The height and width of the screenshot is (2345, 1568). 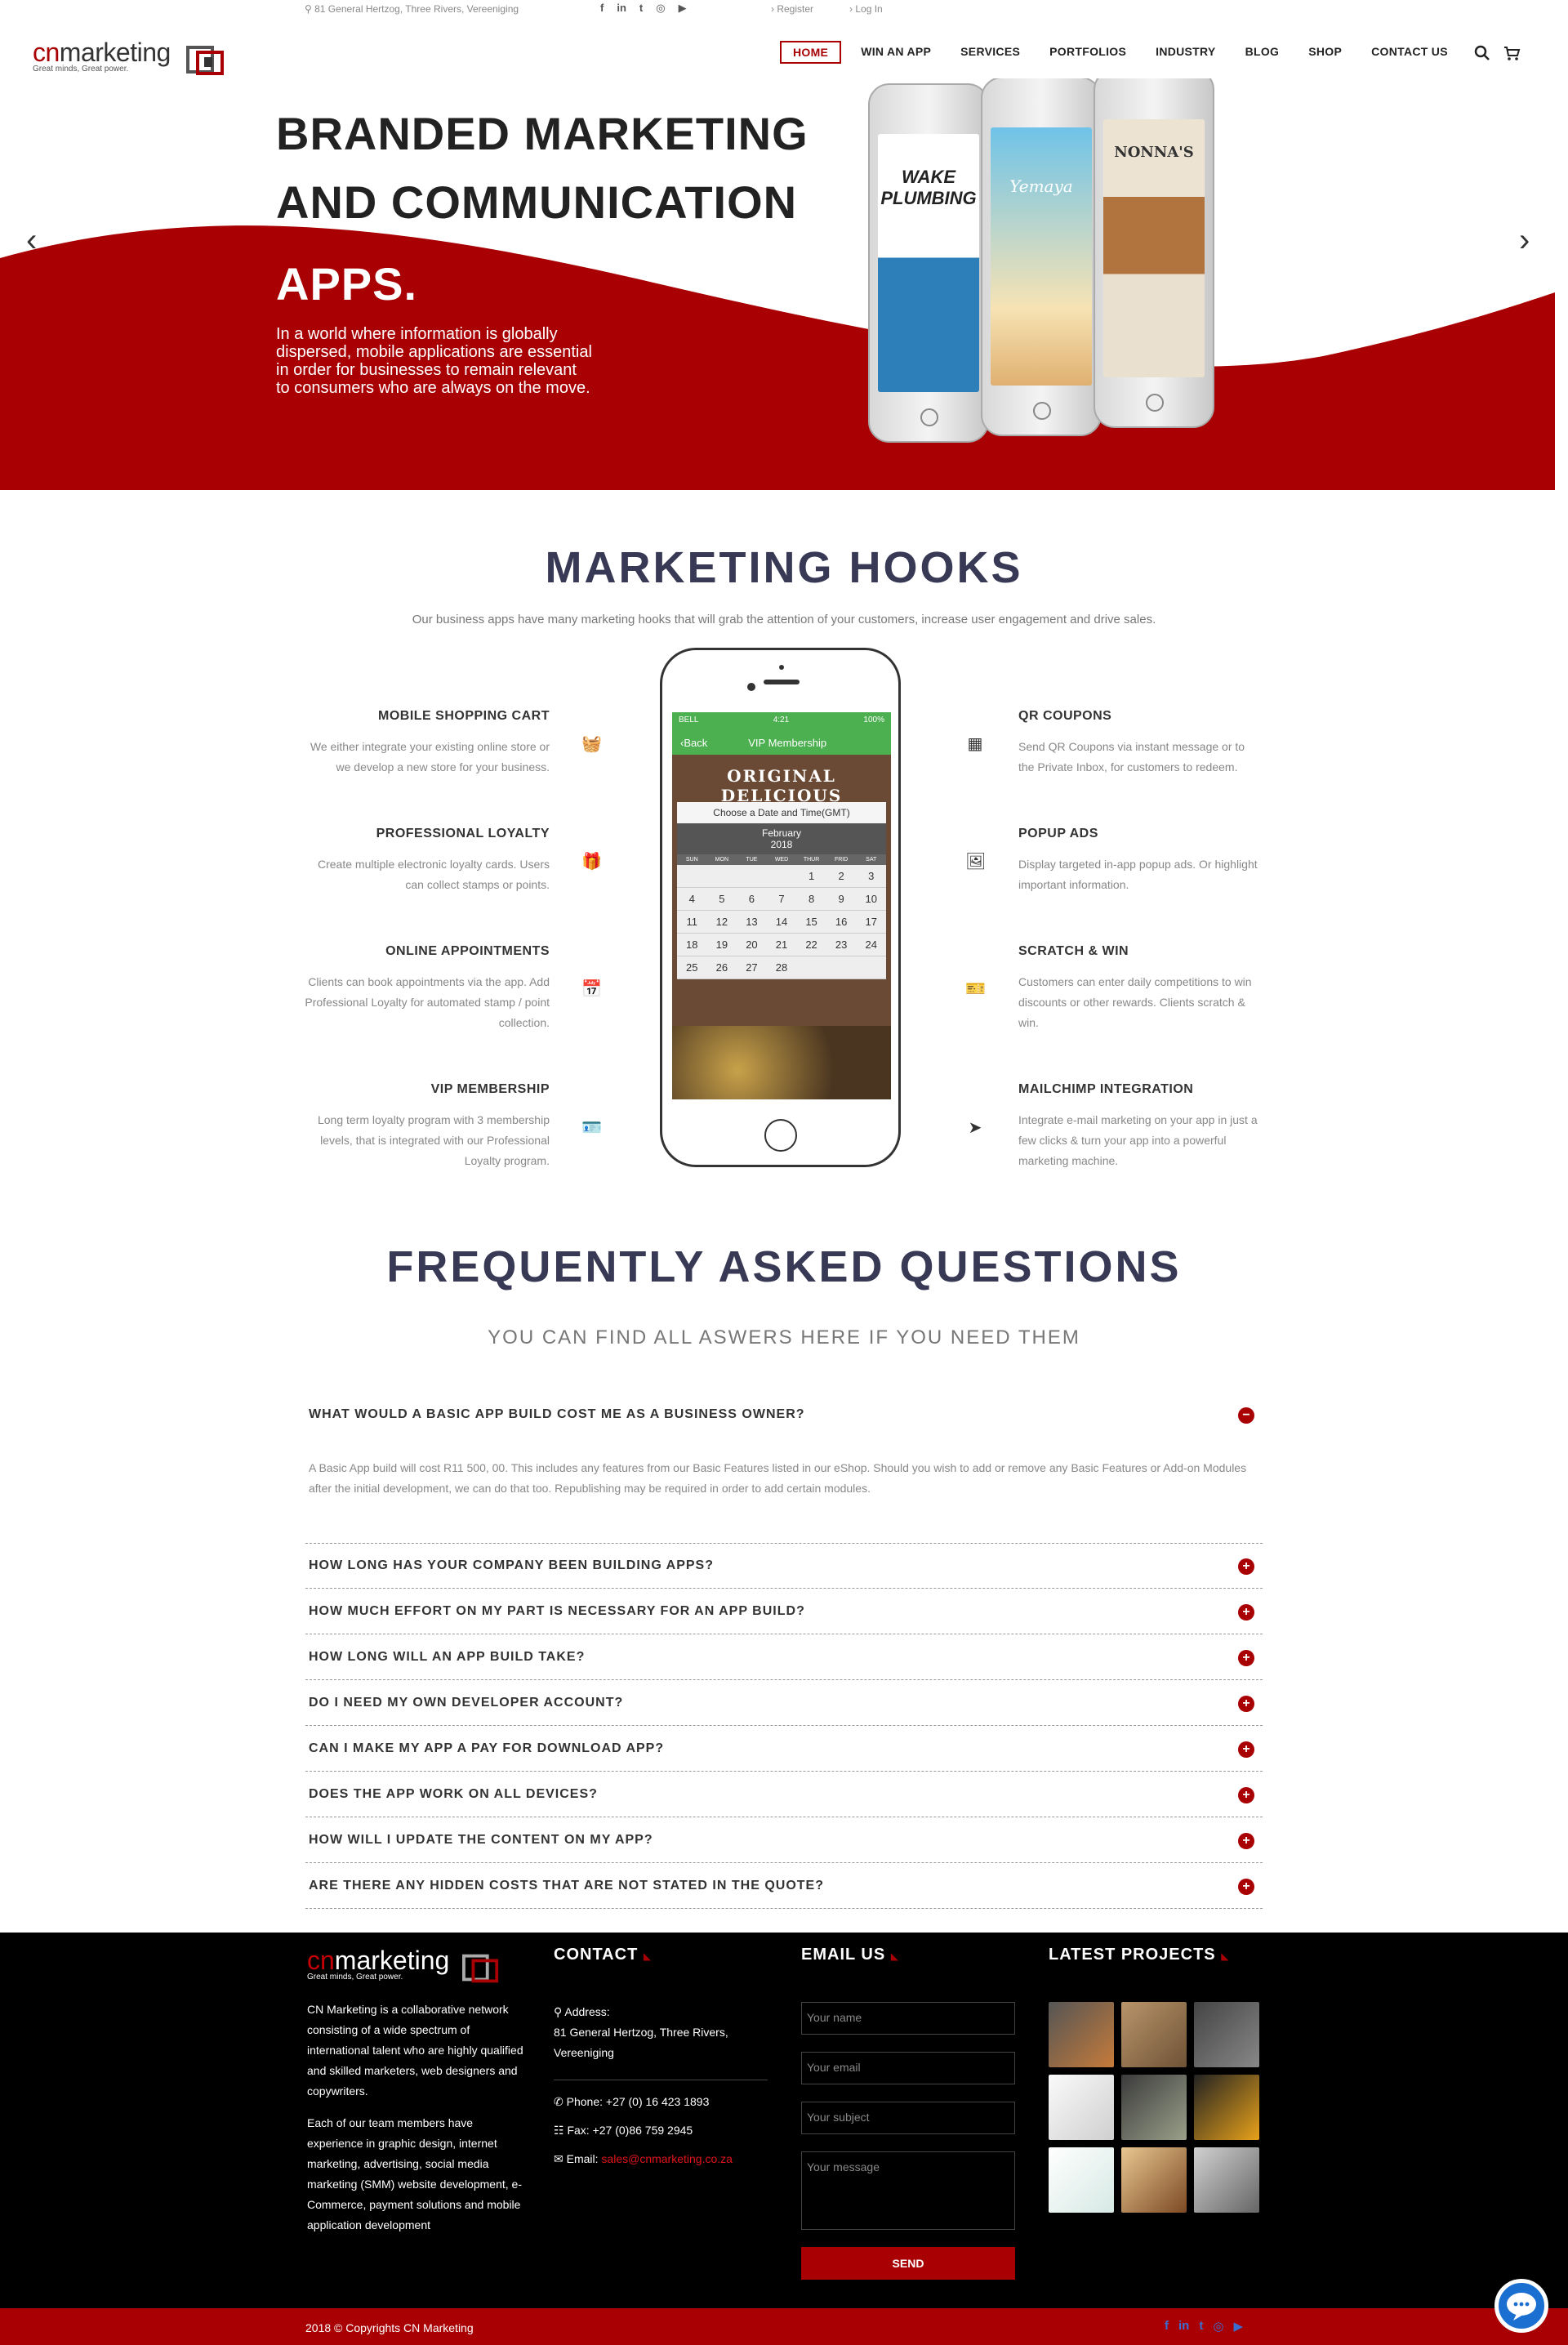 What do you see at coordinates (871, 876) in the screenshot?
I see `calendar-day: 3` at bounding box center [871, 876].